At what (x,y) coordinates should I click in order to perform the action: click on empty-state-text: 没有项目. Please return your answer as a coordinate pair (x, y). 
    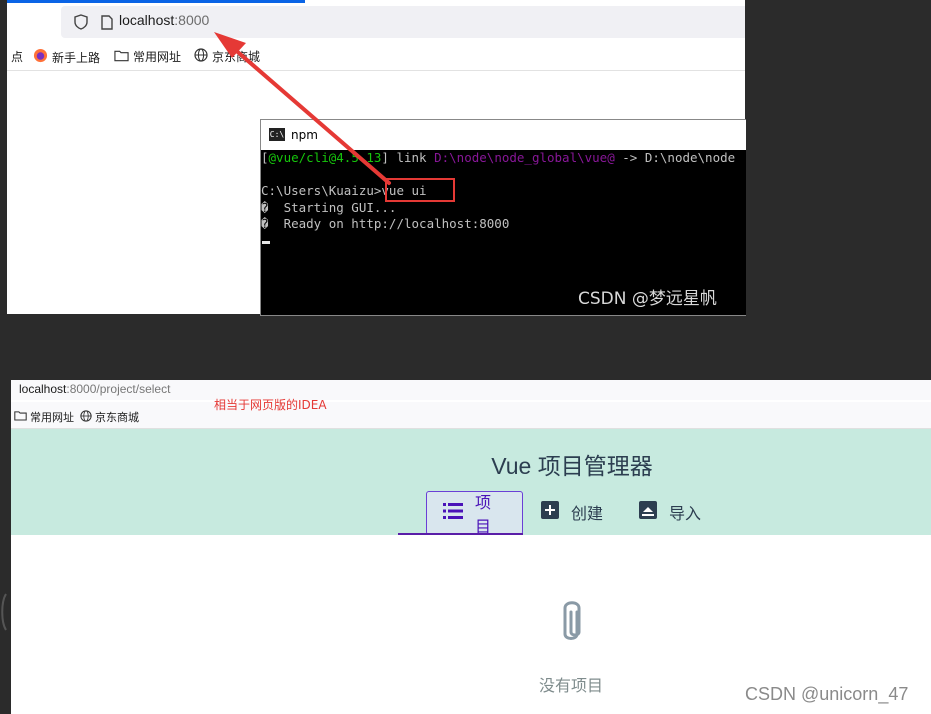
    Looking at the image, I should click on (571, 685).